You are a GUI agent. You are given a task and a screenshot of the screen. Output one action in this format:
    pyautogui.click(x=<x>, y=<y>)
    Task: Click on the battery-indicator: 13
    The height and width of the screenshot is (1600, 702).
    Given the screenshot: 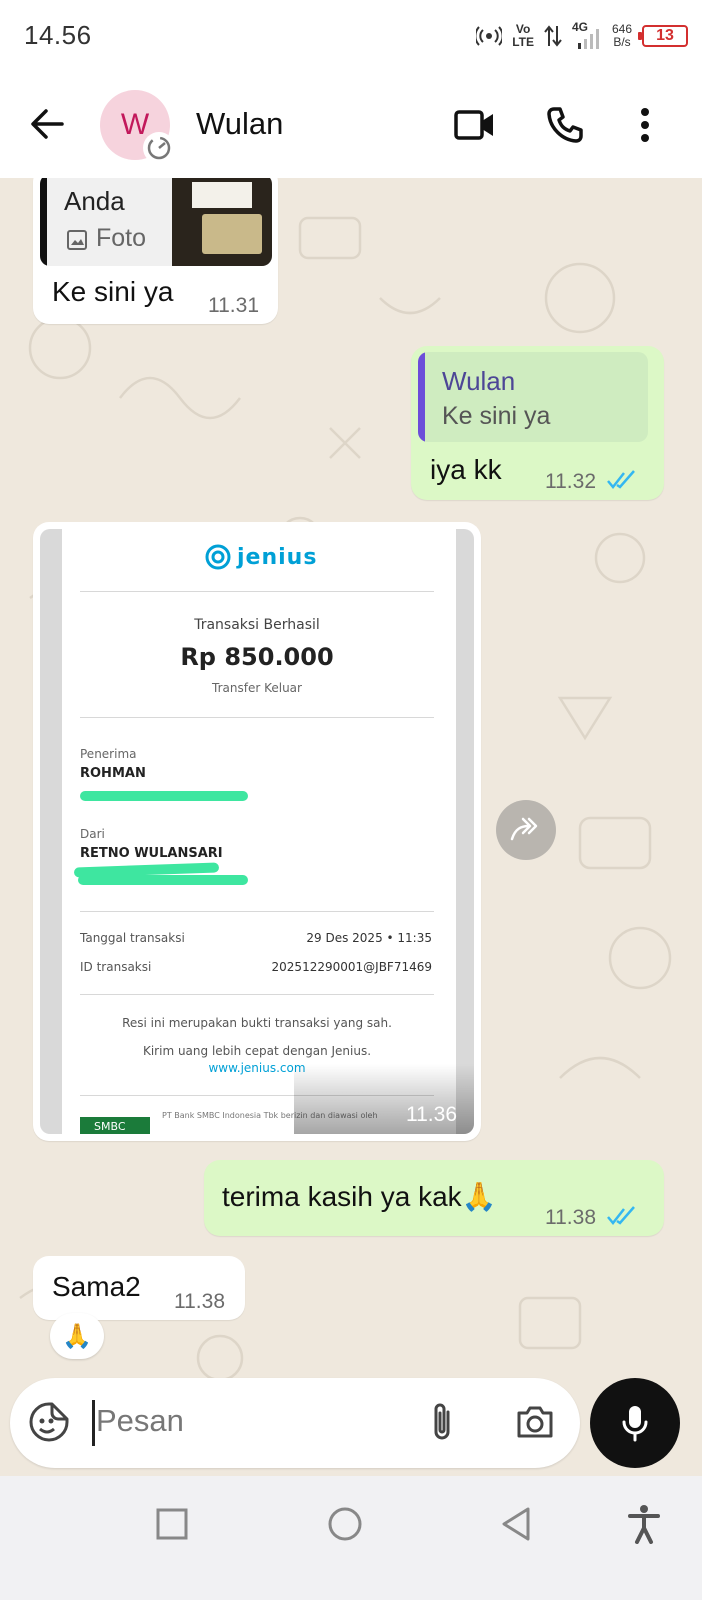 What is the action you would take?
    pyautogui.click(x=663, y=36)
    